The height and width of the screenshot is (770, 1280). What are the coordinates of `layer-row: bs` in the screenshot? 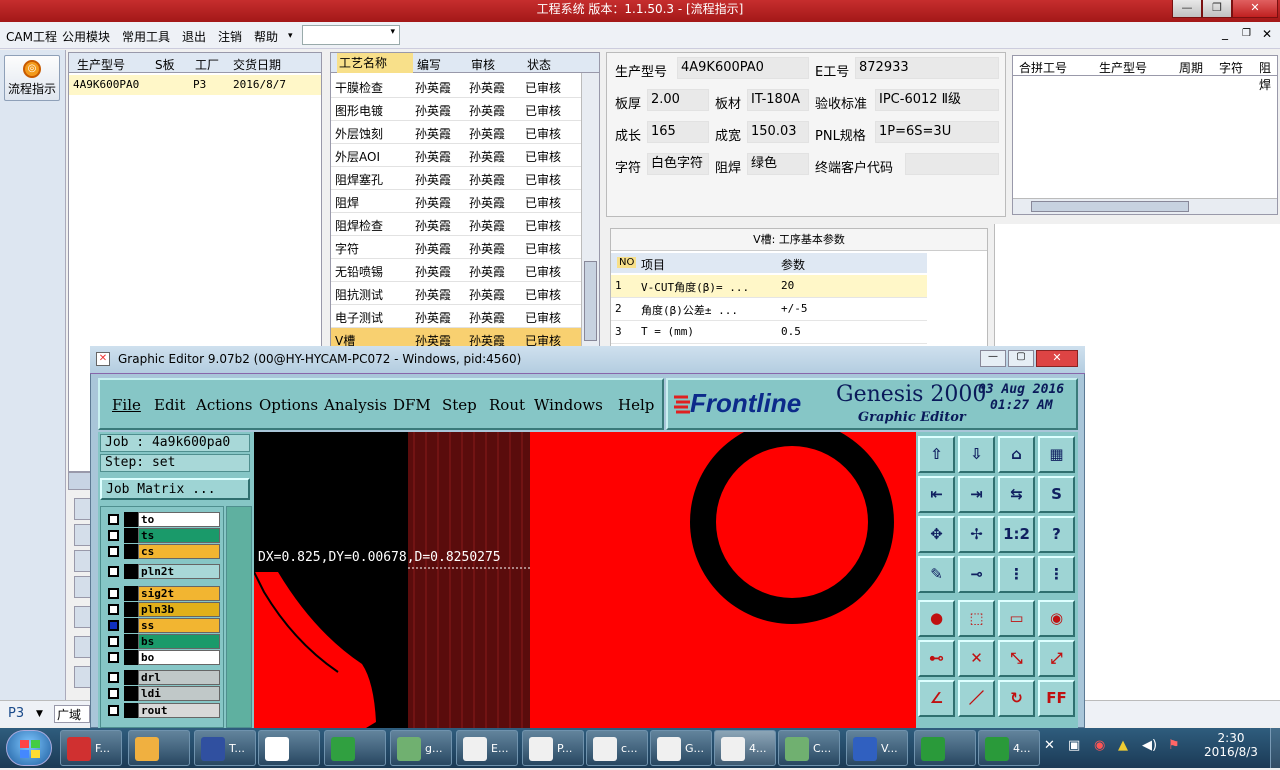 It's located at (164, 641).